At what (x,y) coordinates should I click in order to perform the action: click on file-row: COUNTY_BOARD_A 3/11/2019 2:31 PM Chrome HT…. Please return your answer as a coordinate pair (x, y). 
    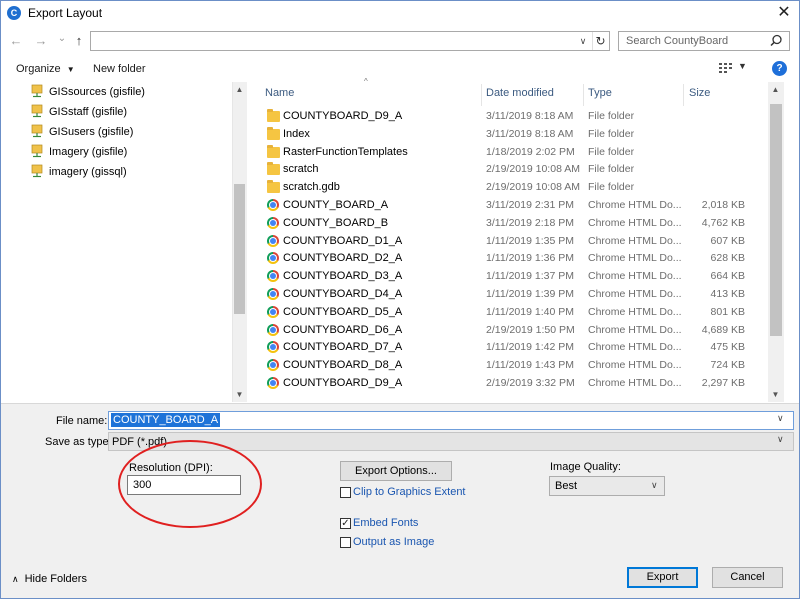
    Looking at the image, I should click on (508, 206).